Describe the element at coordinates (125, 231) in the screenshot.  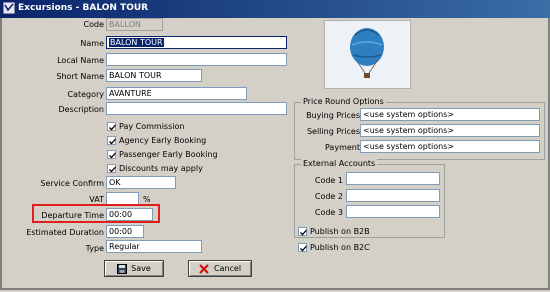
I see `estimated-duration-field: 00:00` at that location.